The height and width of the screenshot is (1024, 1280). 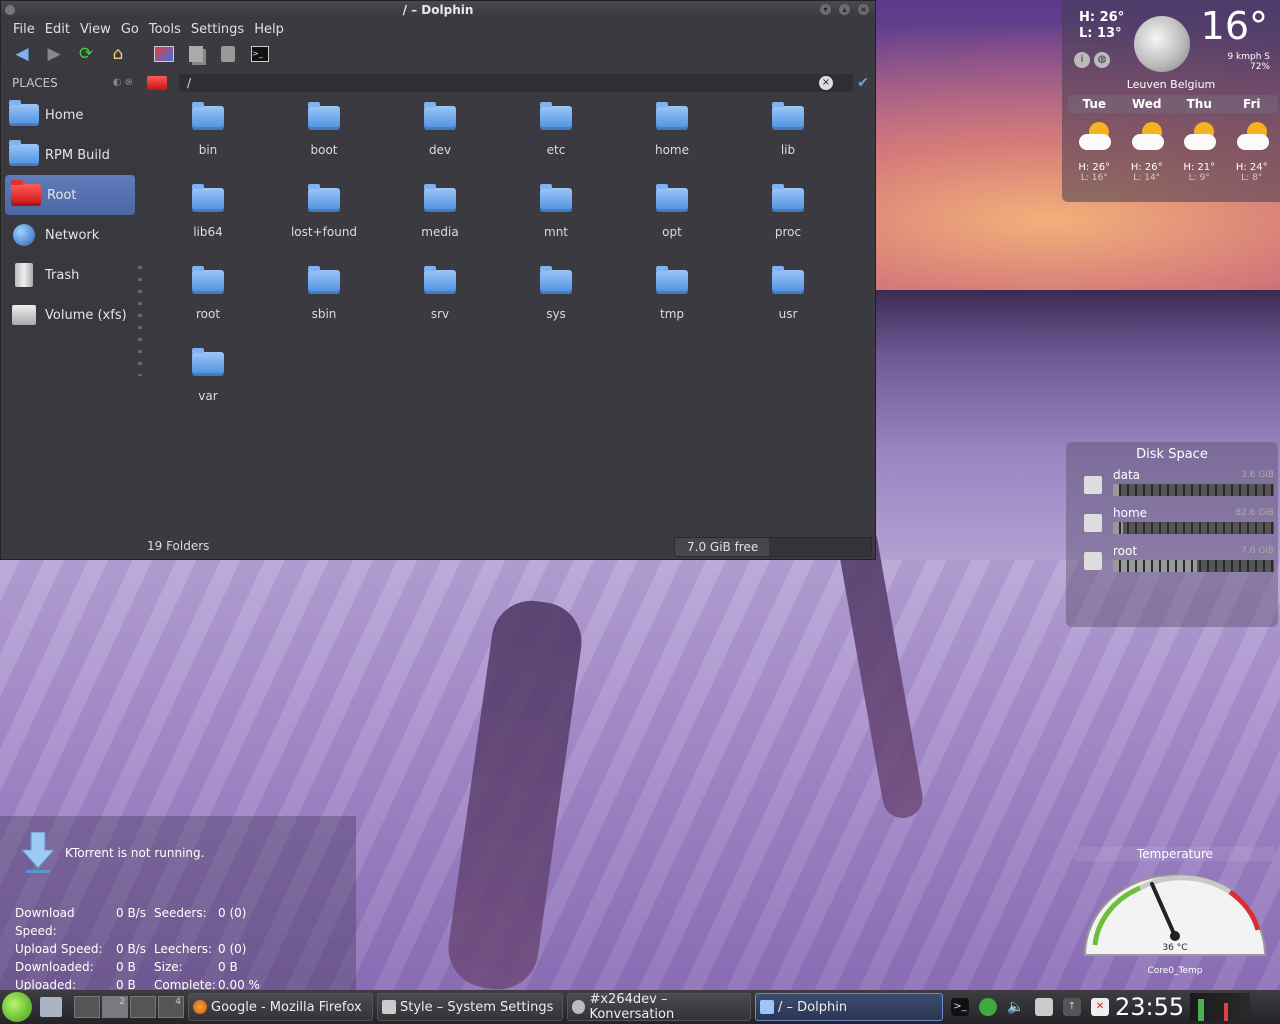 What do you see at coordinates (1199, 167) in the screenshot?
I see `forecast-high: H: 21°` at bounding box center [1199, 167].